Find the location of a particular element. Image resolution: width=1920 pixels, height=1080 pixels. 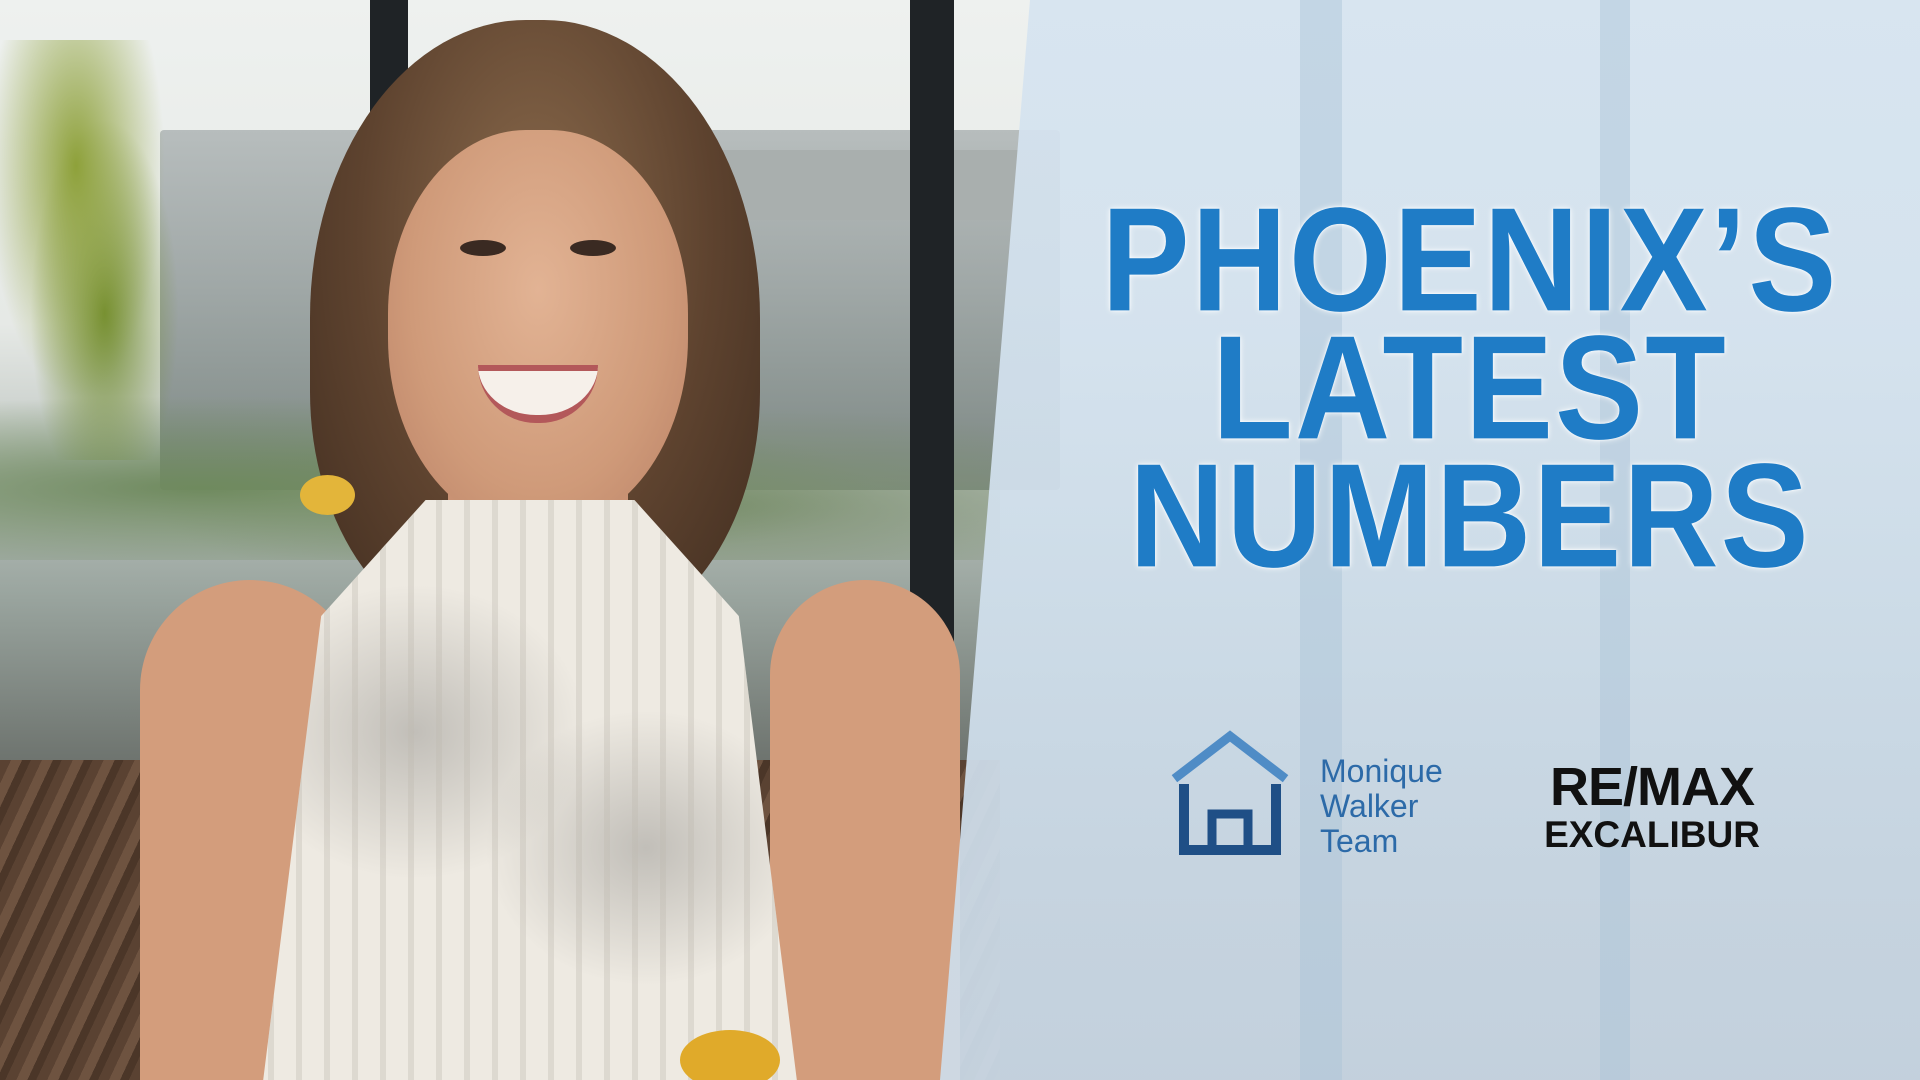

headline-line: NUMBERS is located at coordinates (1470, 515).